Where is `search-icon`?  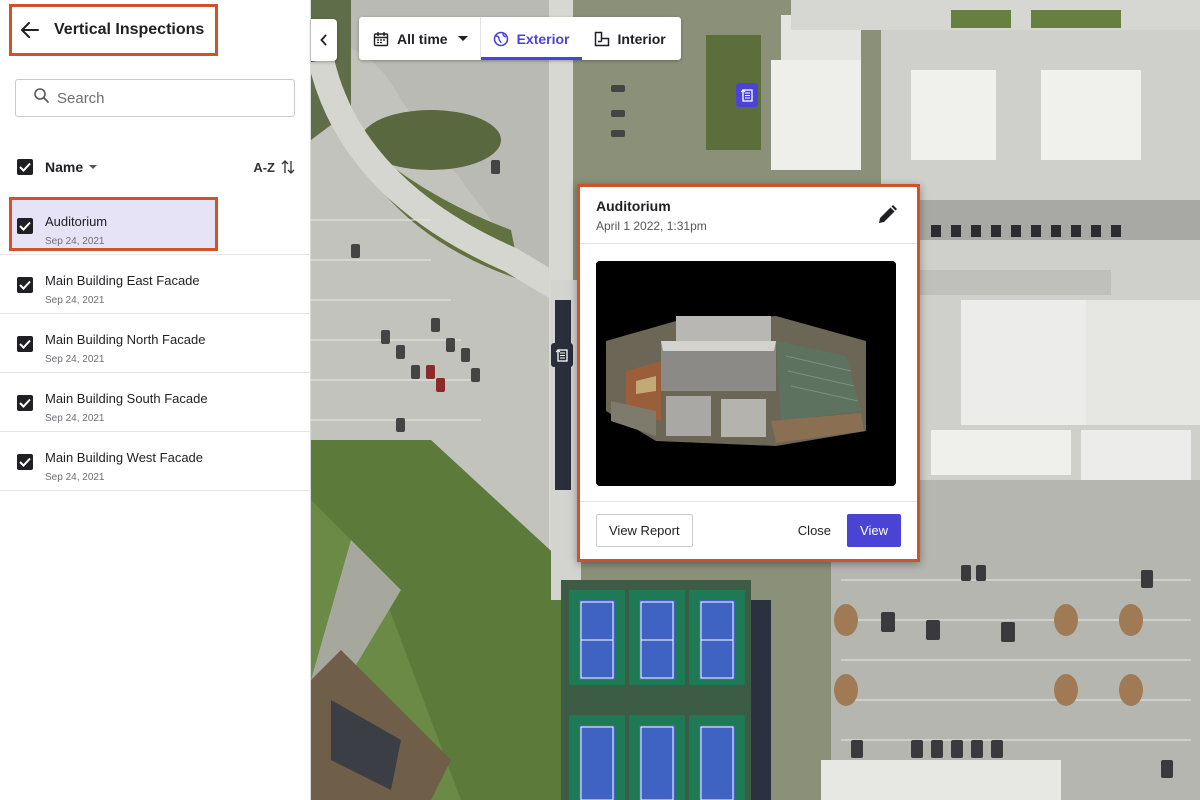
search-icon is located at coordinates (41, 98).